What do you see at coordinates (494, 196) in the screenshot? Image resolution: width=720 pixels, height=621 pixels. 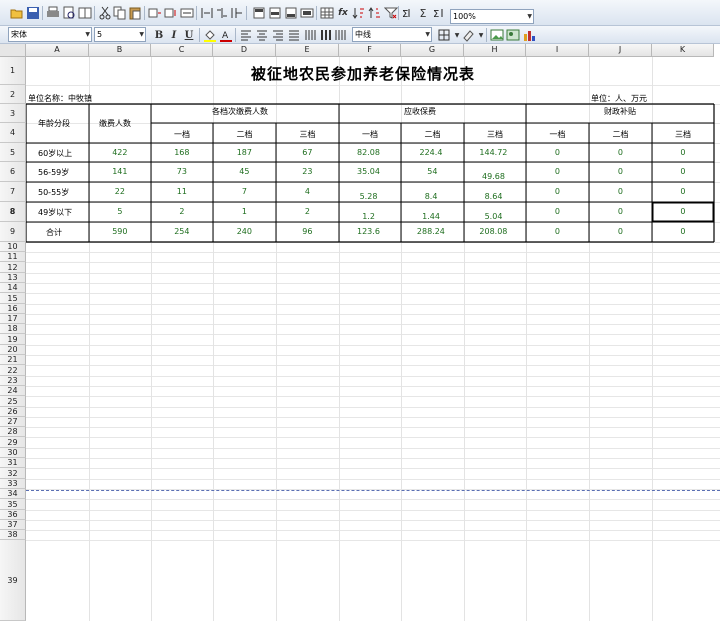 I see `data-cell: 8.64` at bounding box center [494, 196].